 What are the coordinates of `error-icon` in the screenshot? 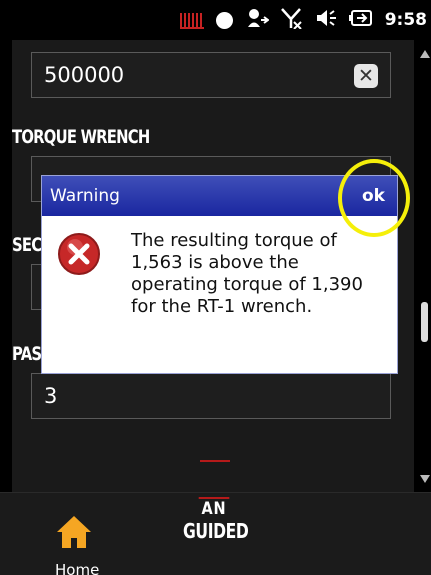 It's located at (79, 254).